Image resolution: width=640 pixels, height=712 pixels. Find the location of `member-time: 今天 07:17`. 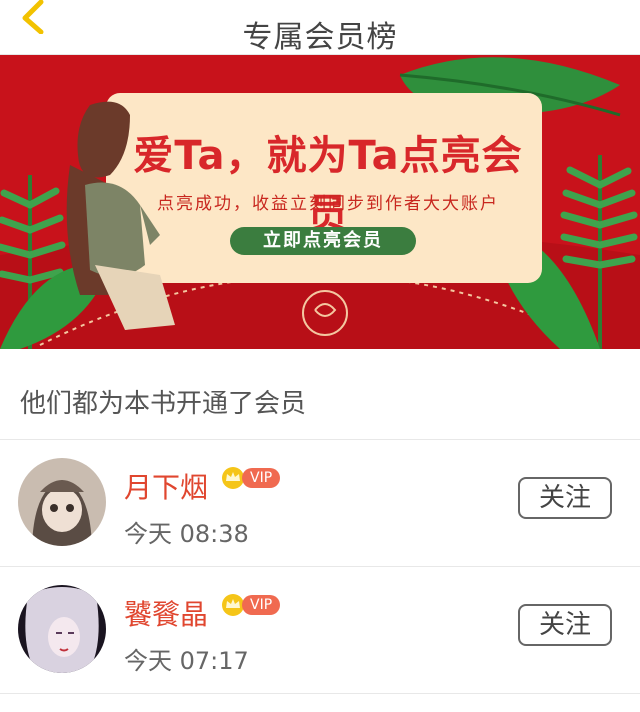

member-time: 今天 07:17 is located at coordinates (186, 661).